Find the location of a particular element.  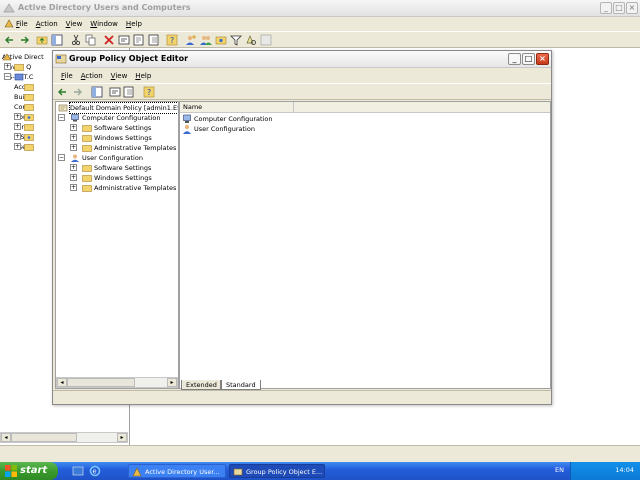

ad-tree-item: Built is located at coordinates (24, 97).